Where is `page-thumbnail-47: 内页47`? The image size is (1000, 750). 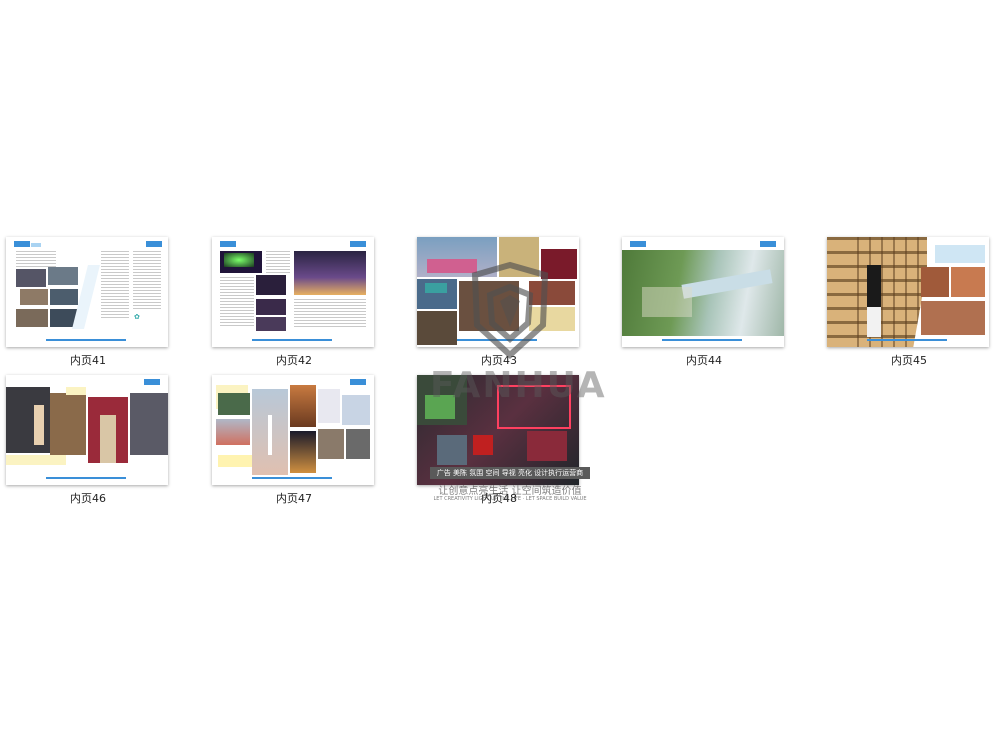
page-thumbnail-47: 内页47 is located at coordinates (294, 445).